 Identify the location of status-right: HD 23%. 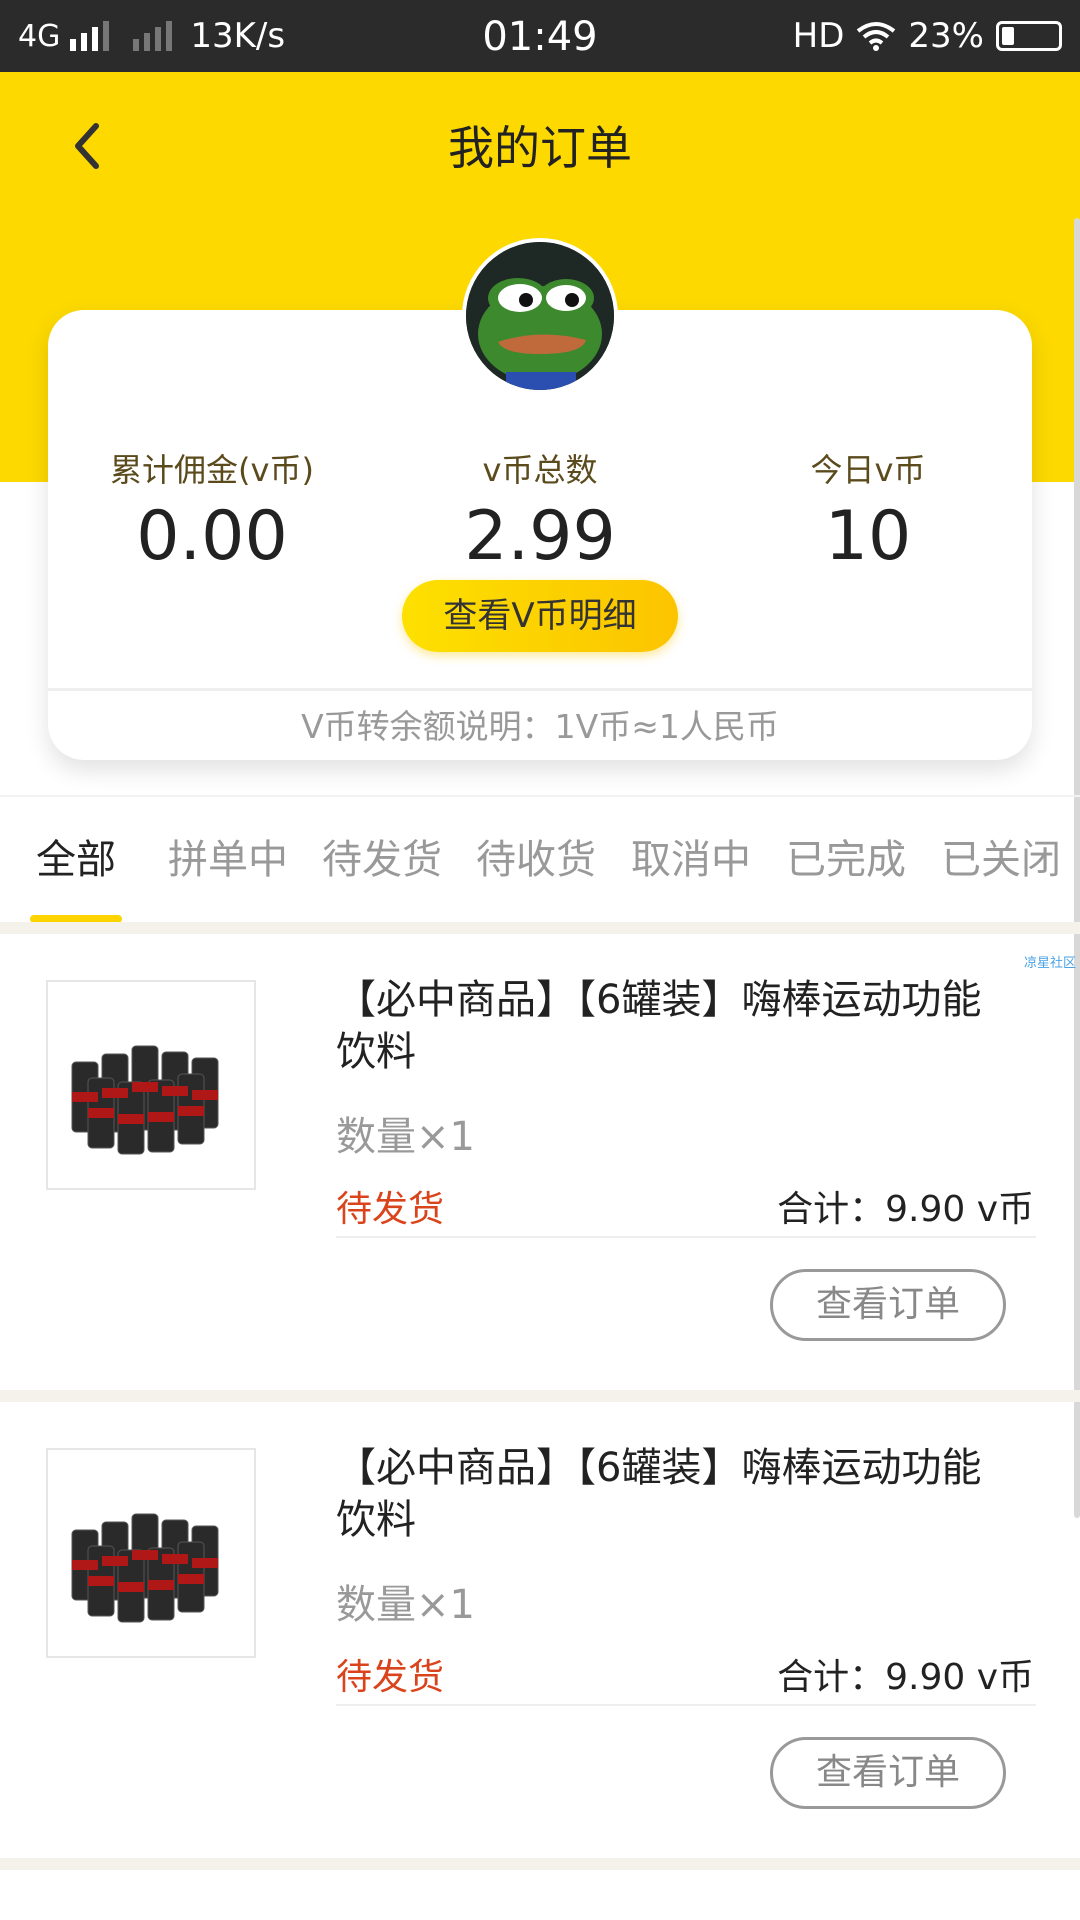
(927, 36).